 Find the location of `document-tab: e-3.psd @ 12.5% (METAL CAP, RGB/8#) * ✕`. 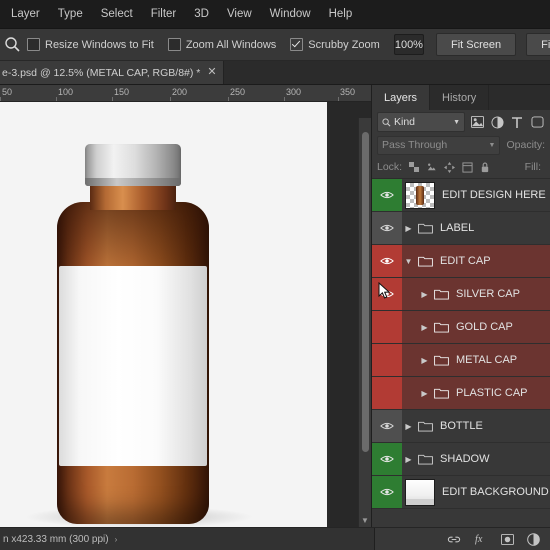

document-tab: e-3.psd @ 12.5% (METAL CAP, RGB/8#) * ✕ is located at coordinates (112, 72).